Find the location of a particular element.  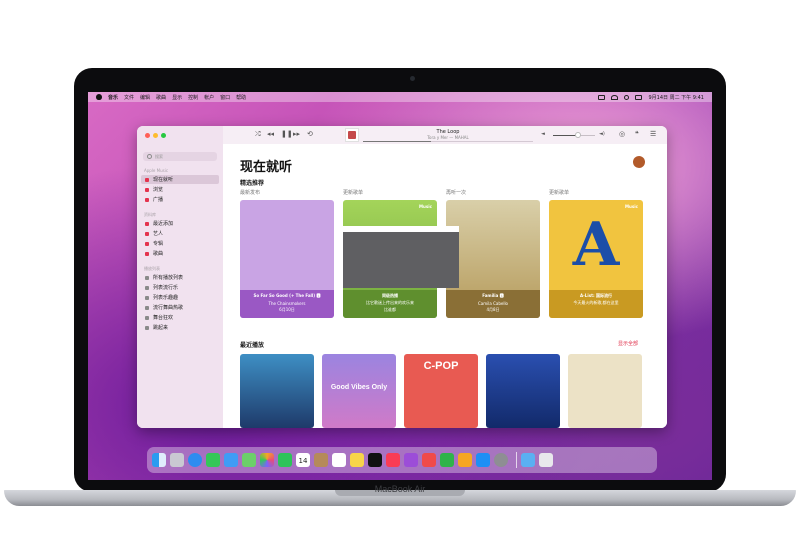

repeat-icon: ⟲ is located at coordinates (310, 134).